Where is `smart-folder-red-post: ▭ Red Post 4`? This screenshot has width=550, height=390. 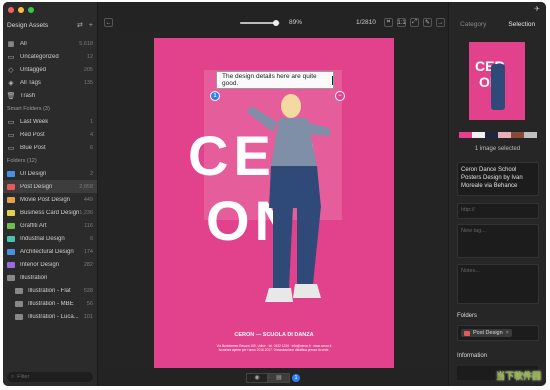 smart-folder-red-post: ▭ Red Post 4 is located at coordinates (50, 134).